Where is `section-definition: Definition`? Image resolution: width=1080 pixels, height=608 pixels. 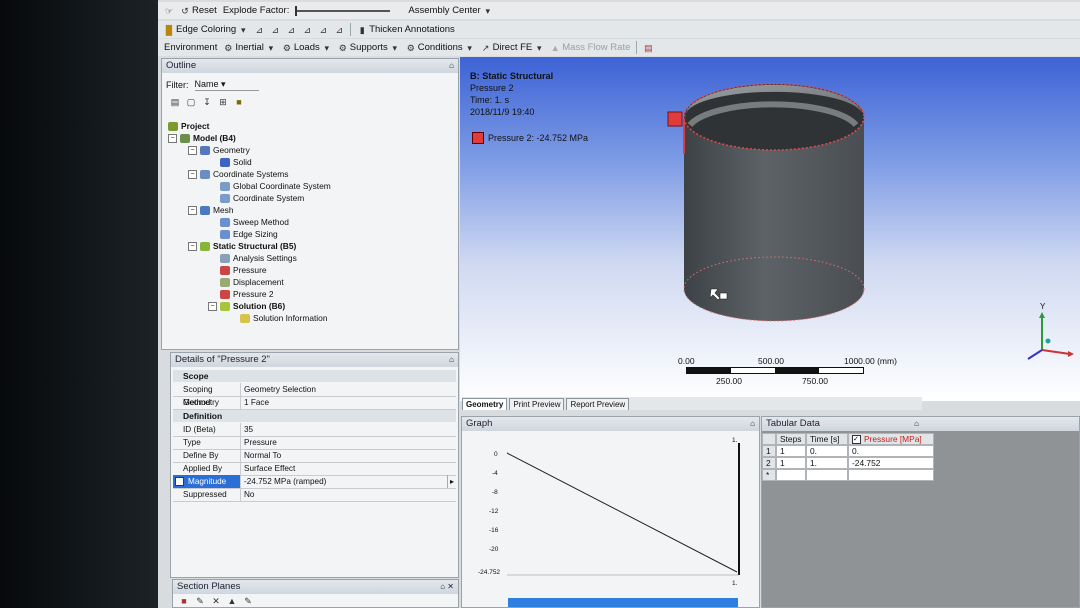
section-definition: Definition is located at coordinates (314, 416).